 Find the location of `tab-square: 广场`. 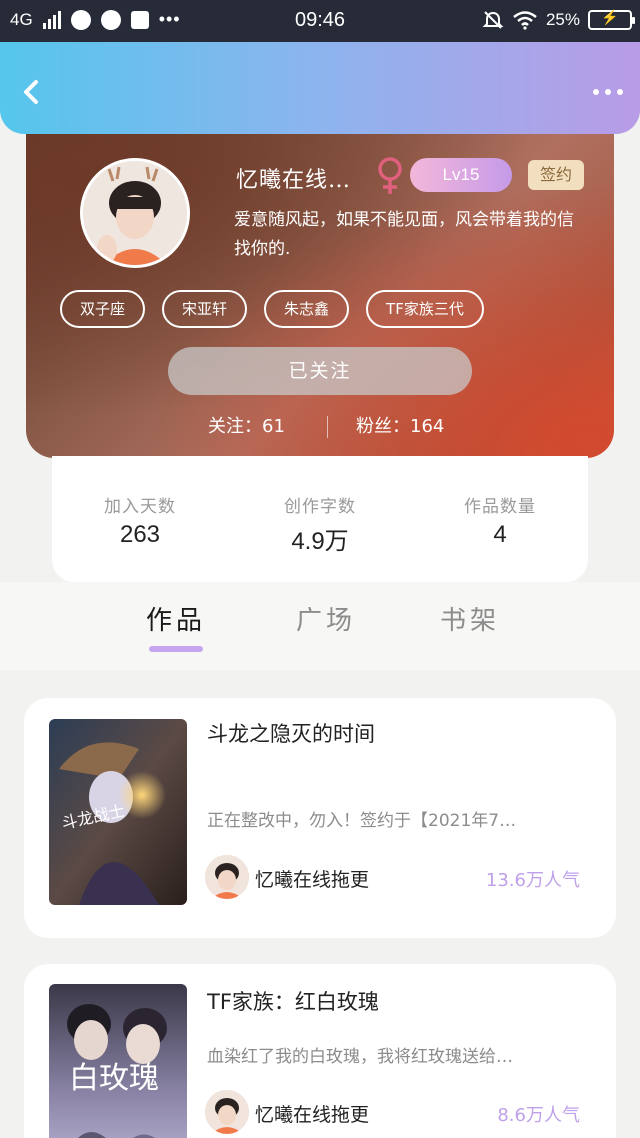

tab-square: 广场 is located at coordinates (326, 618).